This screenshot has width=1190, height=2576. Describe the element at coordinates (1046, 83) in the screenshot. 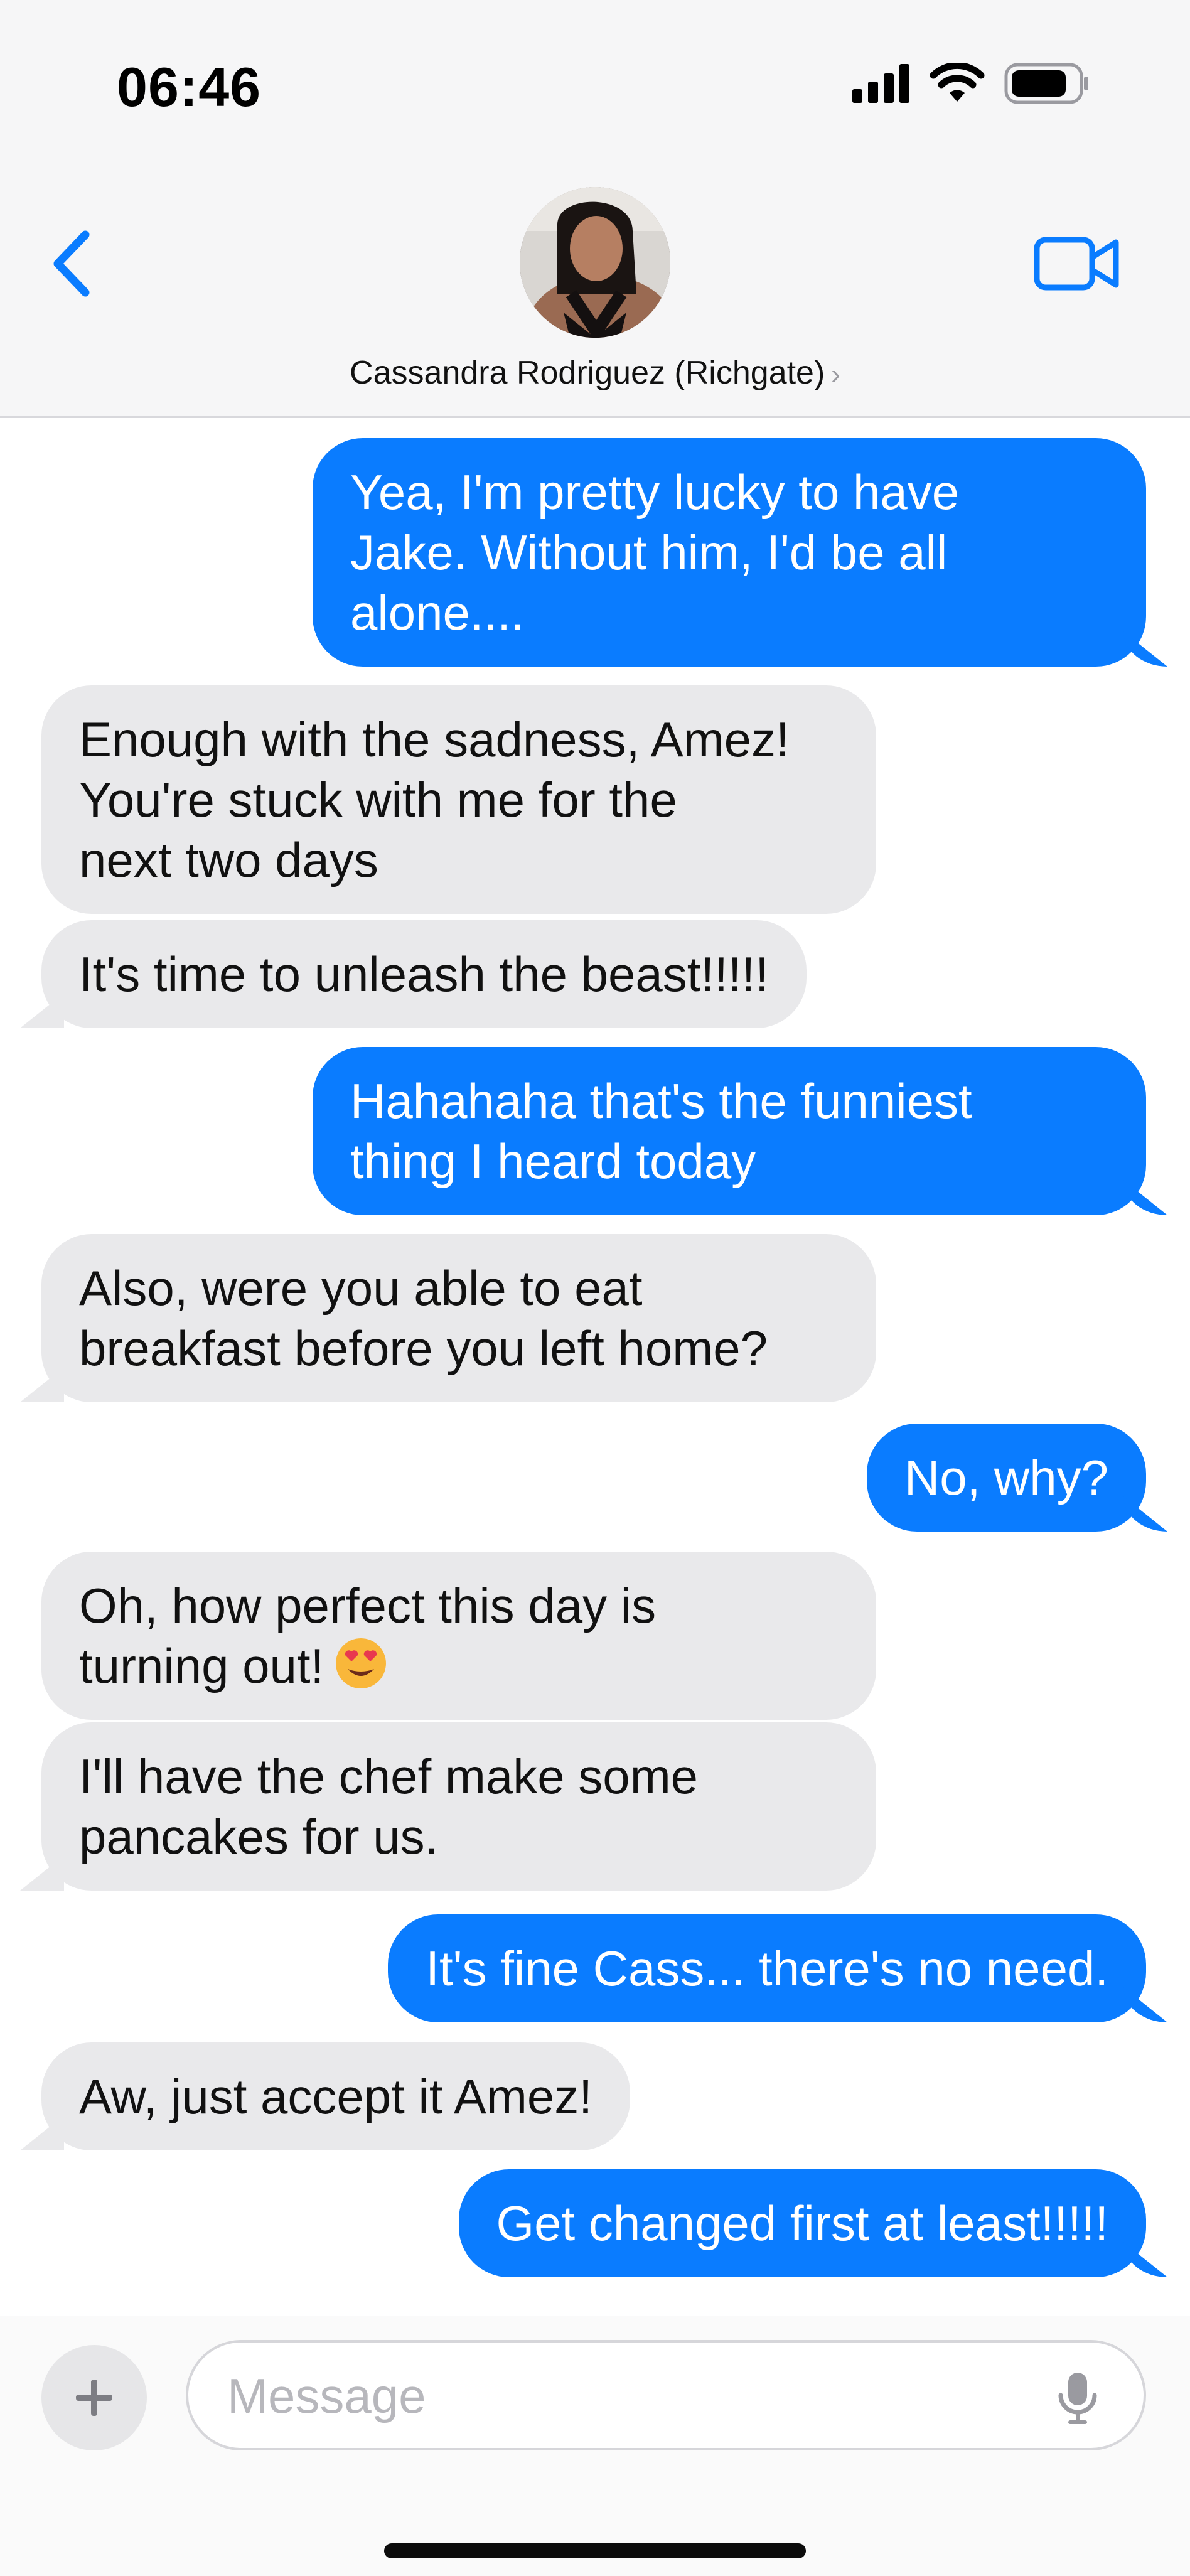

I see `battery-icon` at that location.